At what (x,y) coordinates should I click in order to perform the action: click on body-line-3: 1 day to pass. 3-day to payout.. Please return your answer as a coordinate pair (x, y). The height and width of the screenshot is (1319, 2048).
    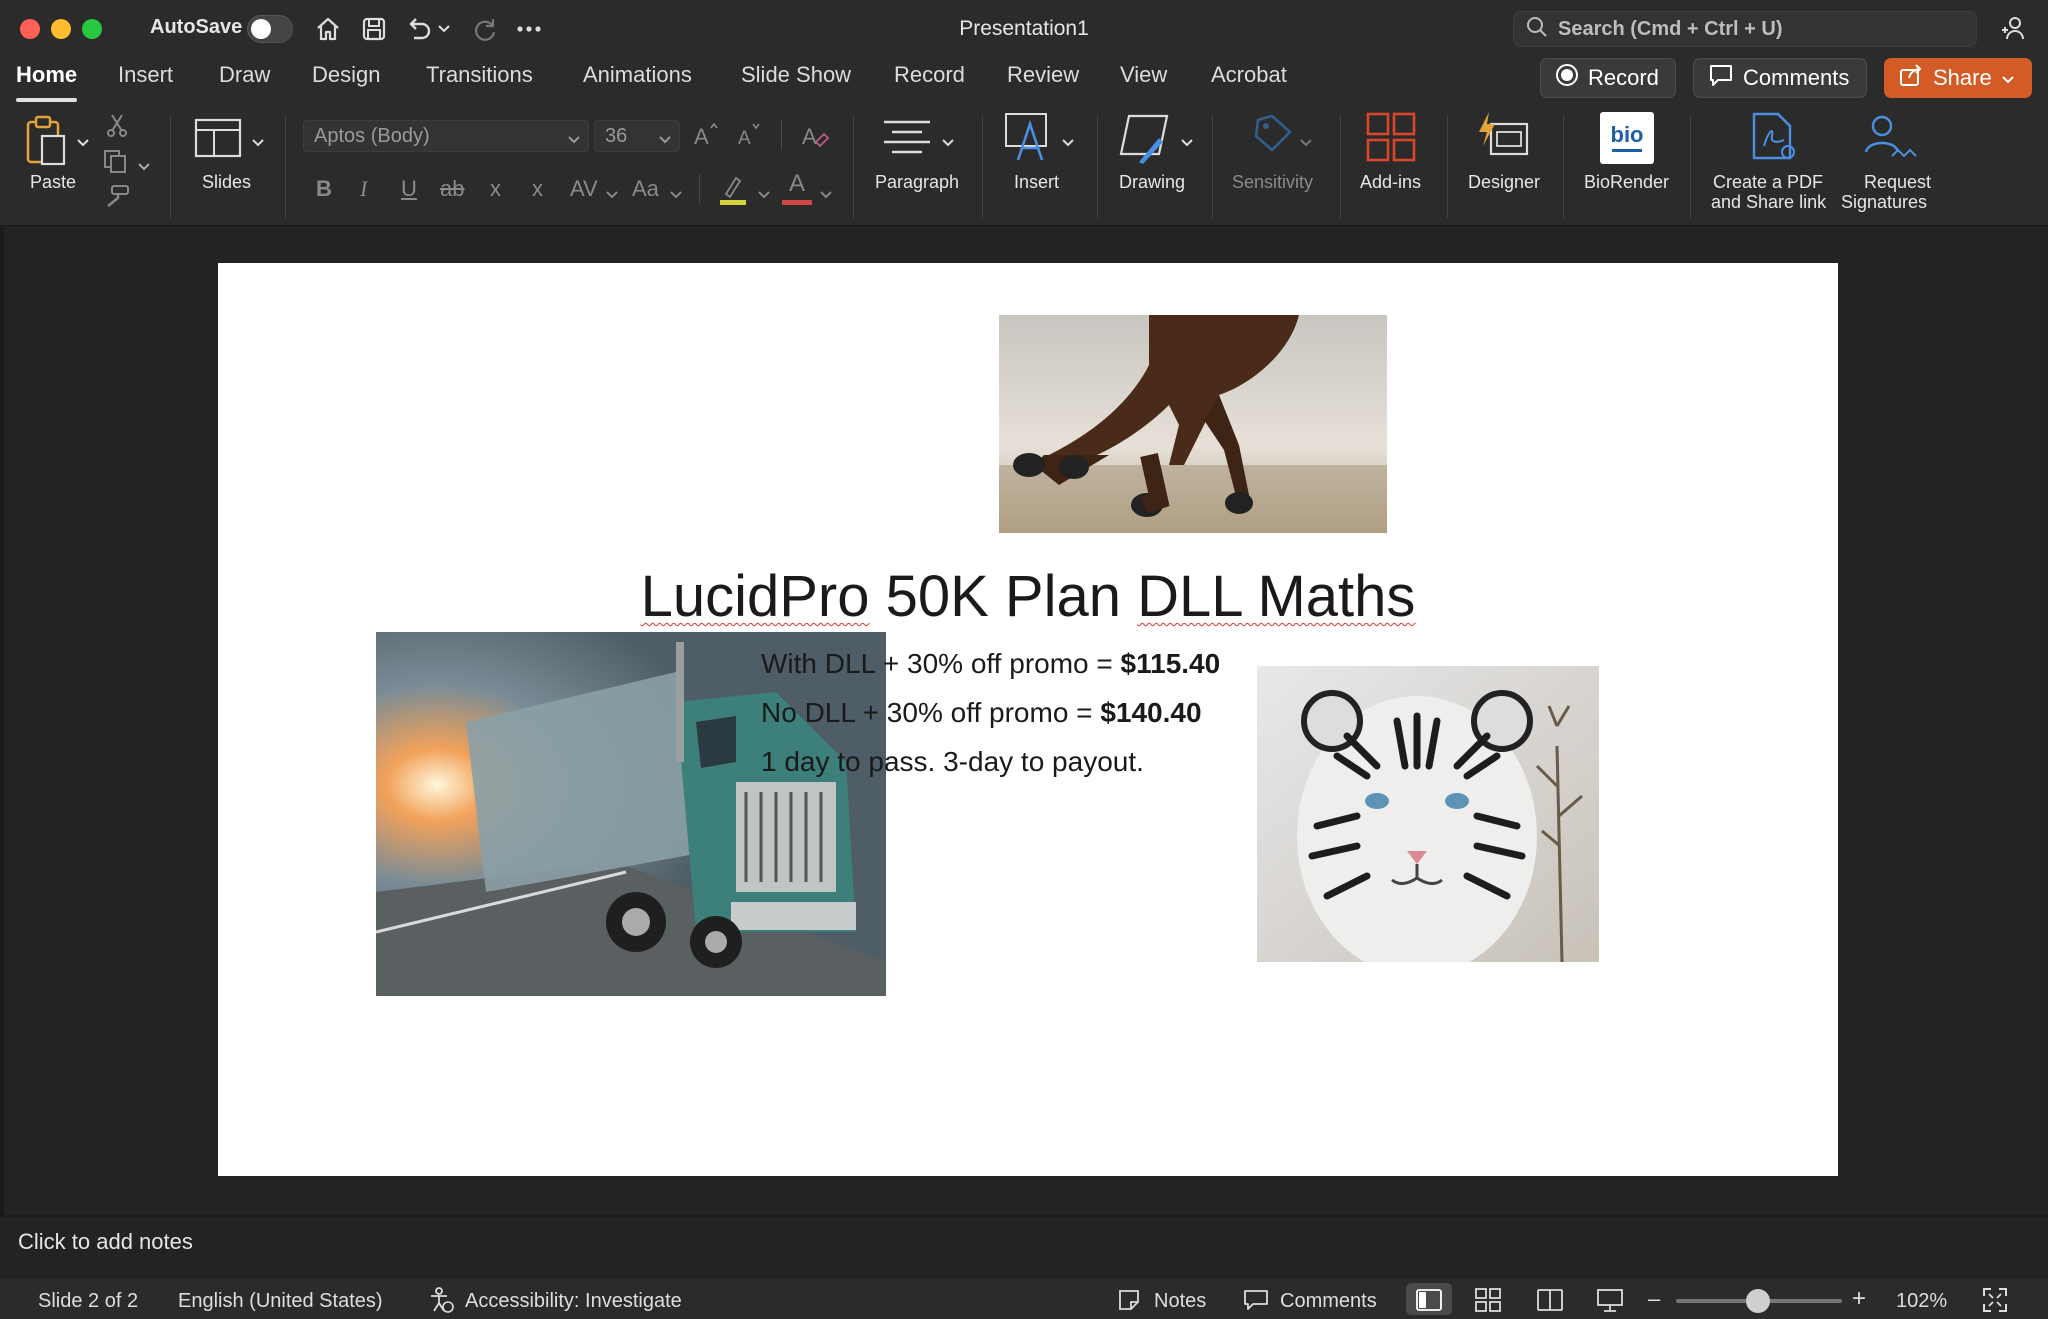
    Looking at the image, I should click on (952, 762).